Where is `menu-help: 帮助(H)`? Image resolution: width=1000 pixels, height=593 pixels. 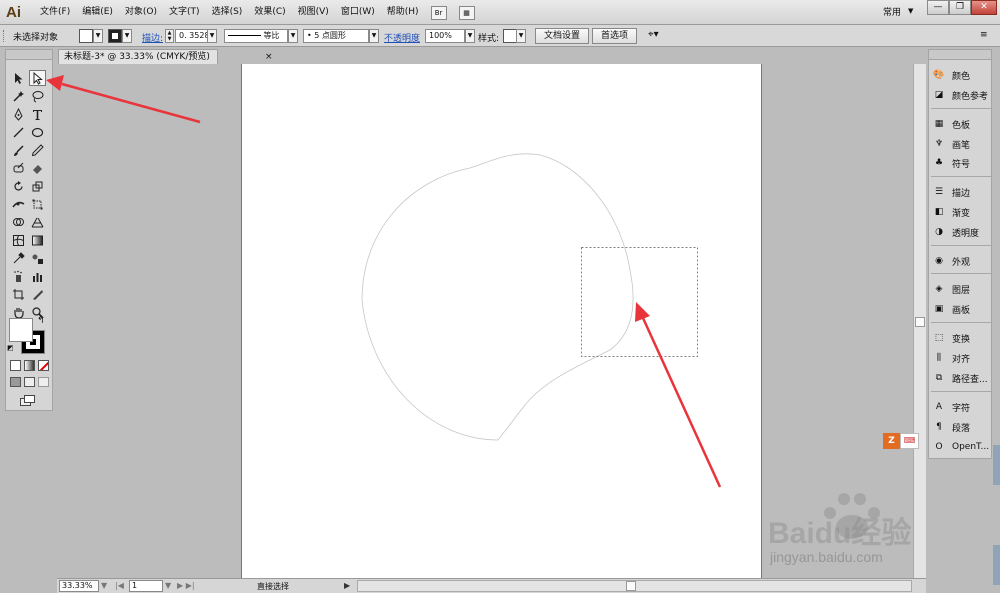
menu-help: 帮助(H) is located at coordinates (403, 12).